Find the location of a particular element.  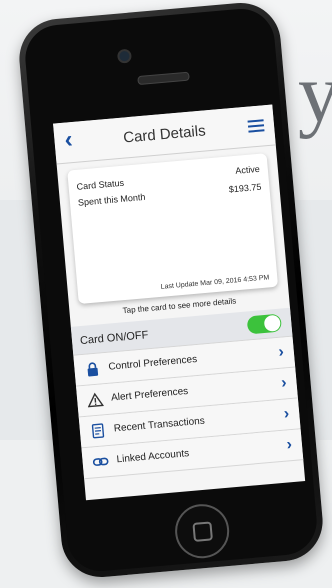

menu-item-label: Linked Accounts is located at coordinates (153, 457).